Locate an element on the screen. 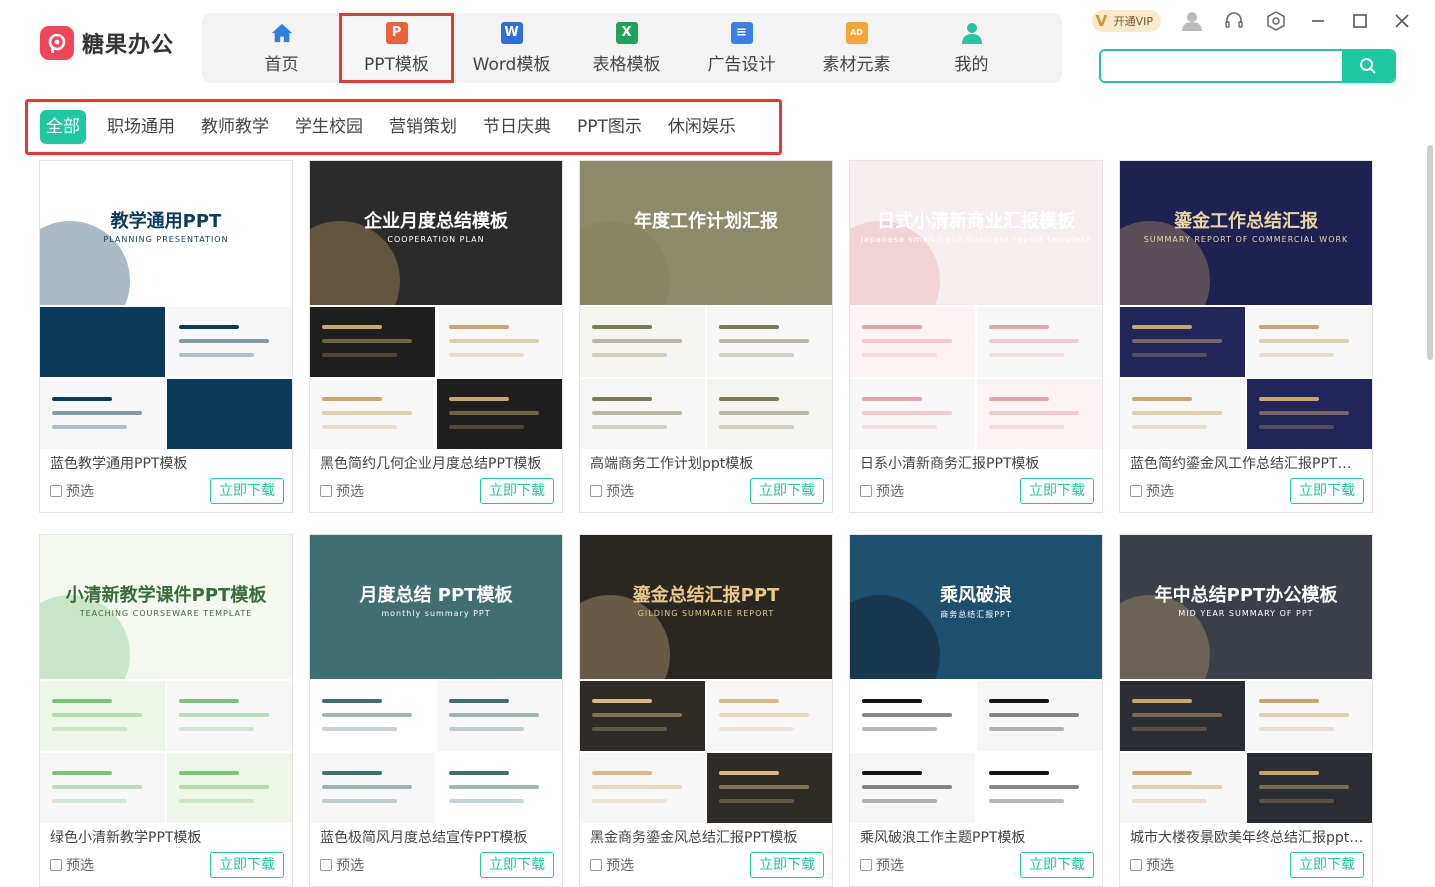 Image resolution: width=1435 pixels, height=887 pixels. template-thumbnail: 年度工作计划汇报 is located at coordinates (706, 305).